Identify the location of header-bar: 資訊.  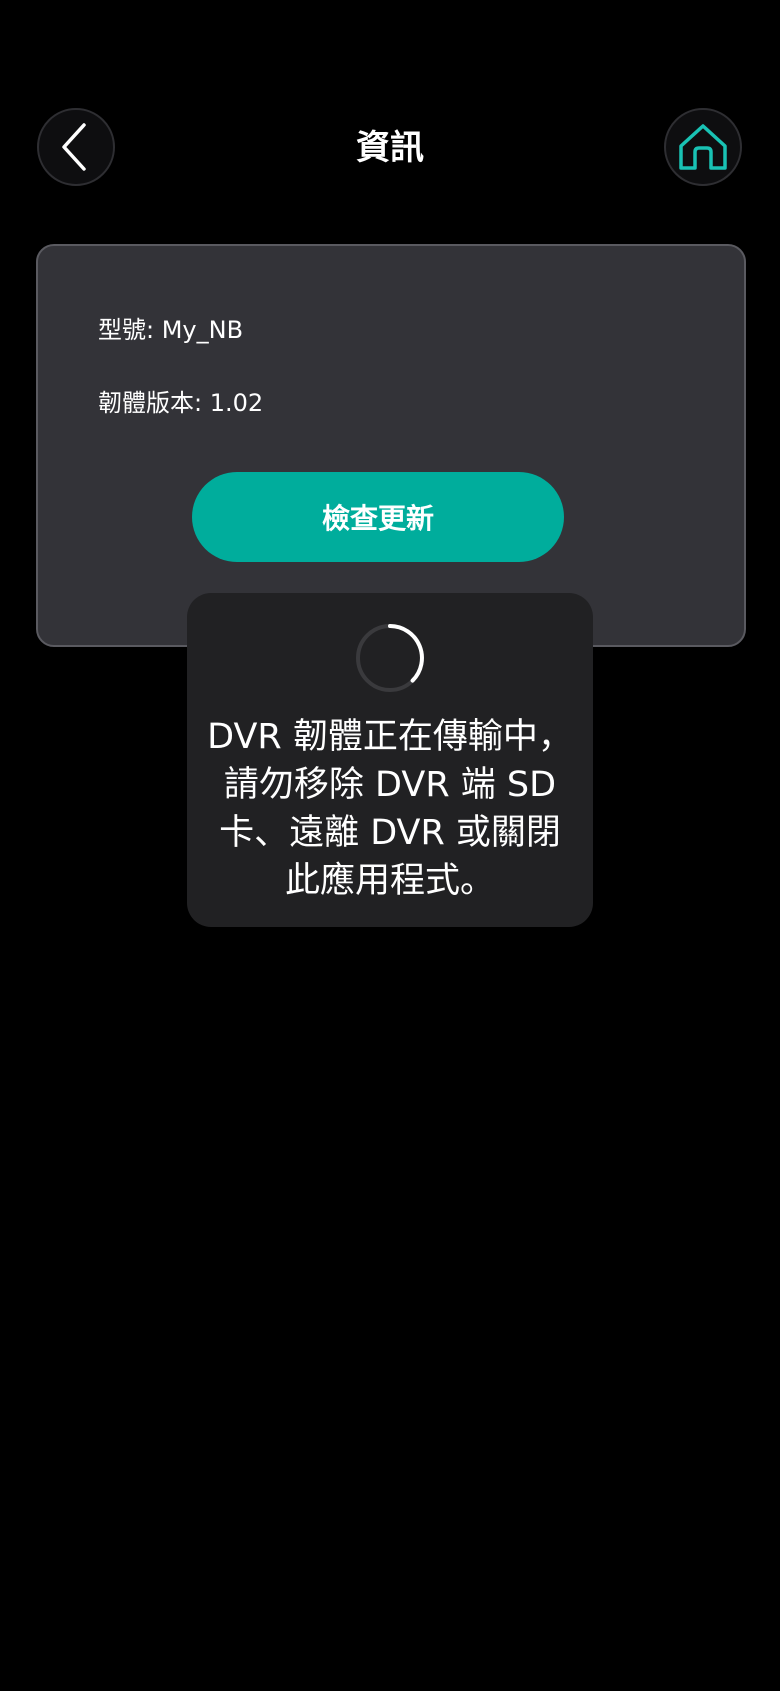
(390, 120).